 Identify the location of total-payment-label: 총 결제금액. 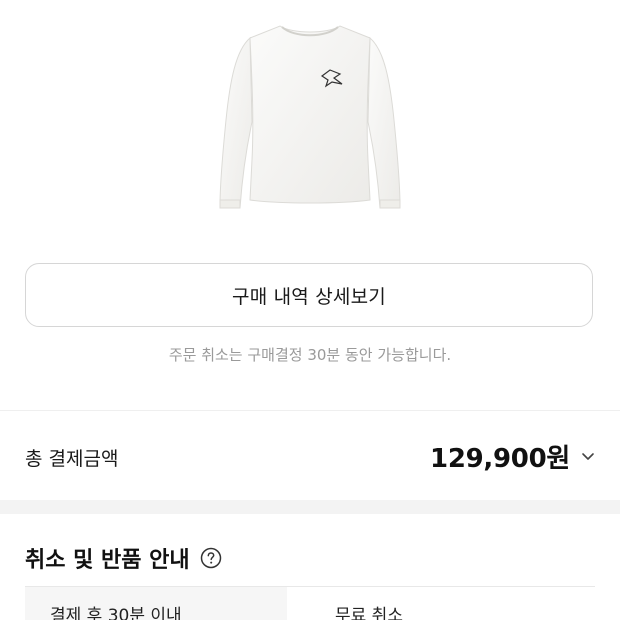
(72, 459).